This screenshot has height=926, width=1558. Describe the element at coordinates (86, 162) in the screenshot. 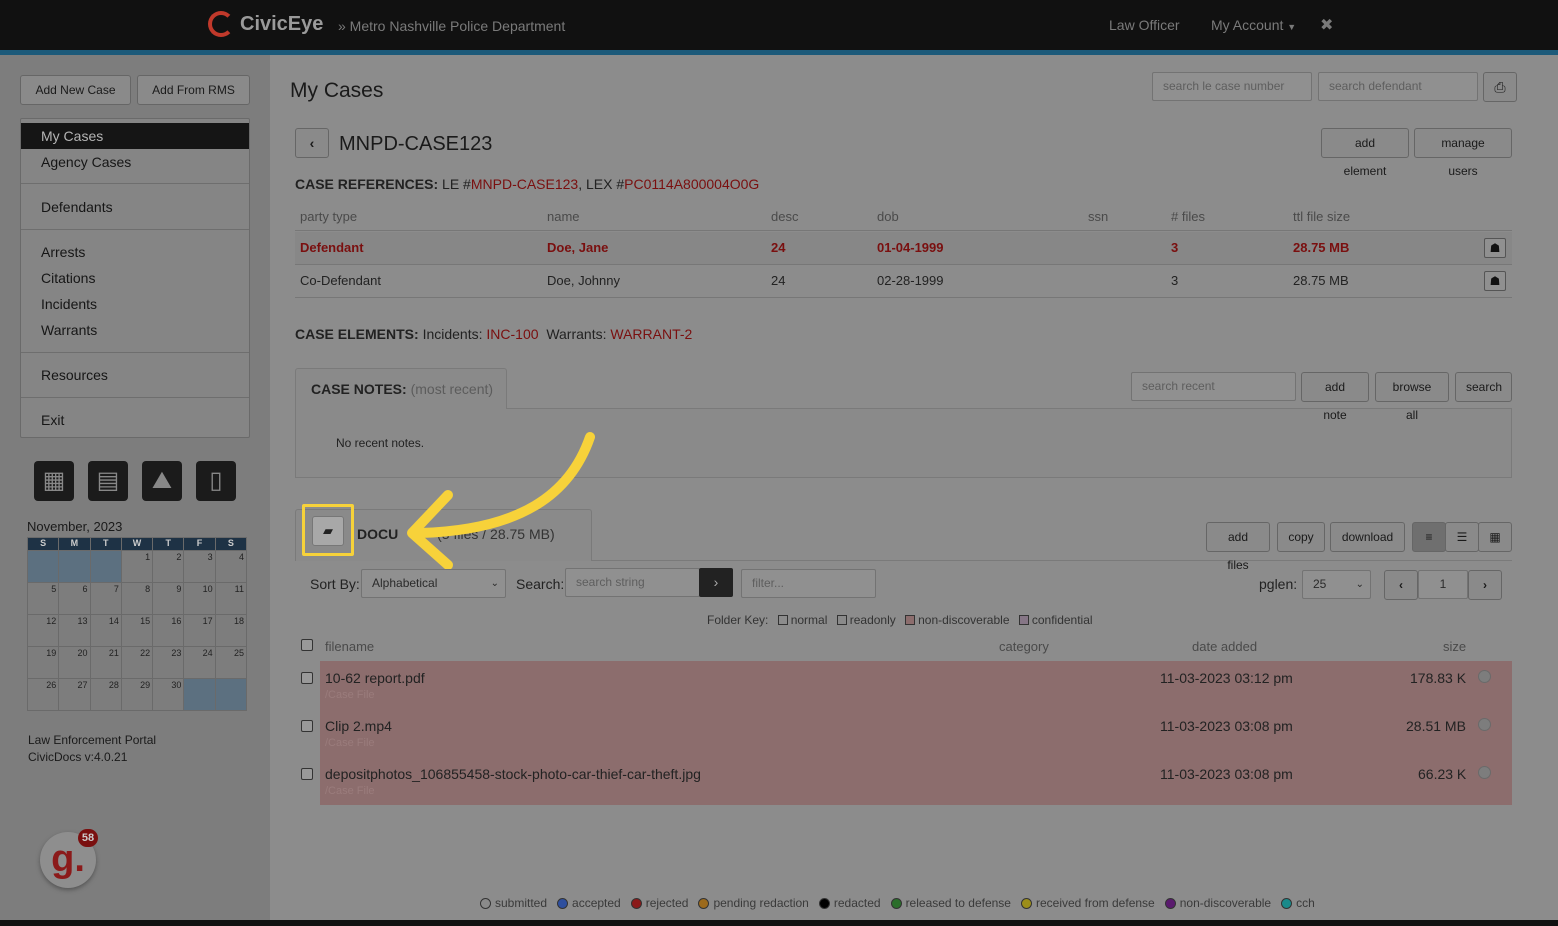

I see `sidebar-item-agency-cases: Agency Cases` at that location.